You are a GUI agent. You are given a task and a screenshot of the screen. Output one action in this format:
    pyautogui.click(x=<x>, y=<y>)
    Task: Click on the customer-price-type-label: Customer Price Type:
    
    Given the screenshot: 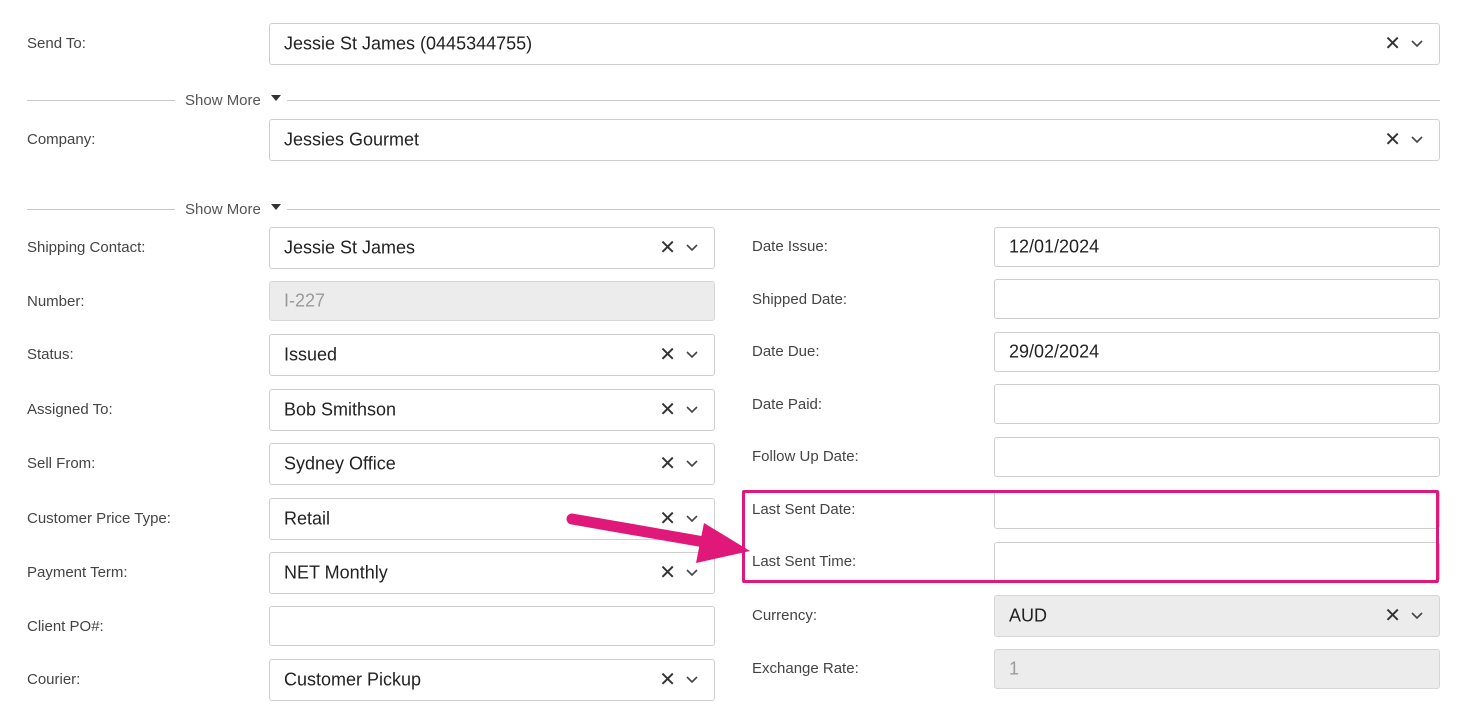 What is the action you would take?
    pyautogui.click(x=99, y=518)
    